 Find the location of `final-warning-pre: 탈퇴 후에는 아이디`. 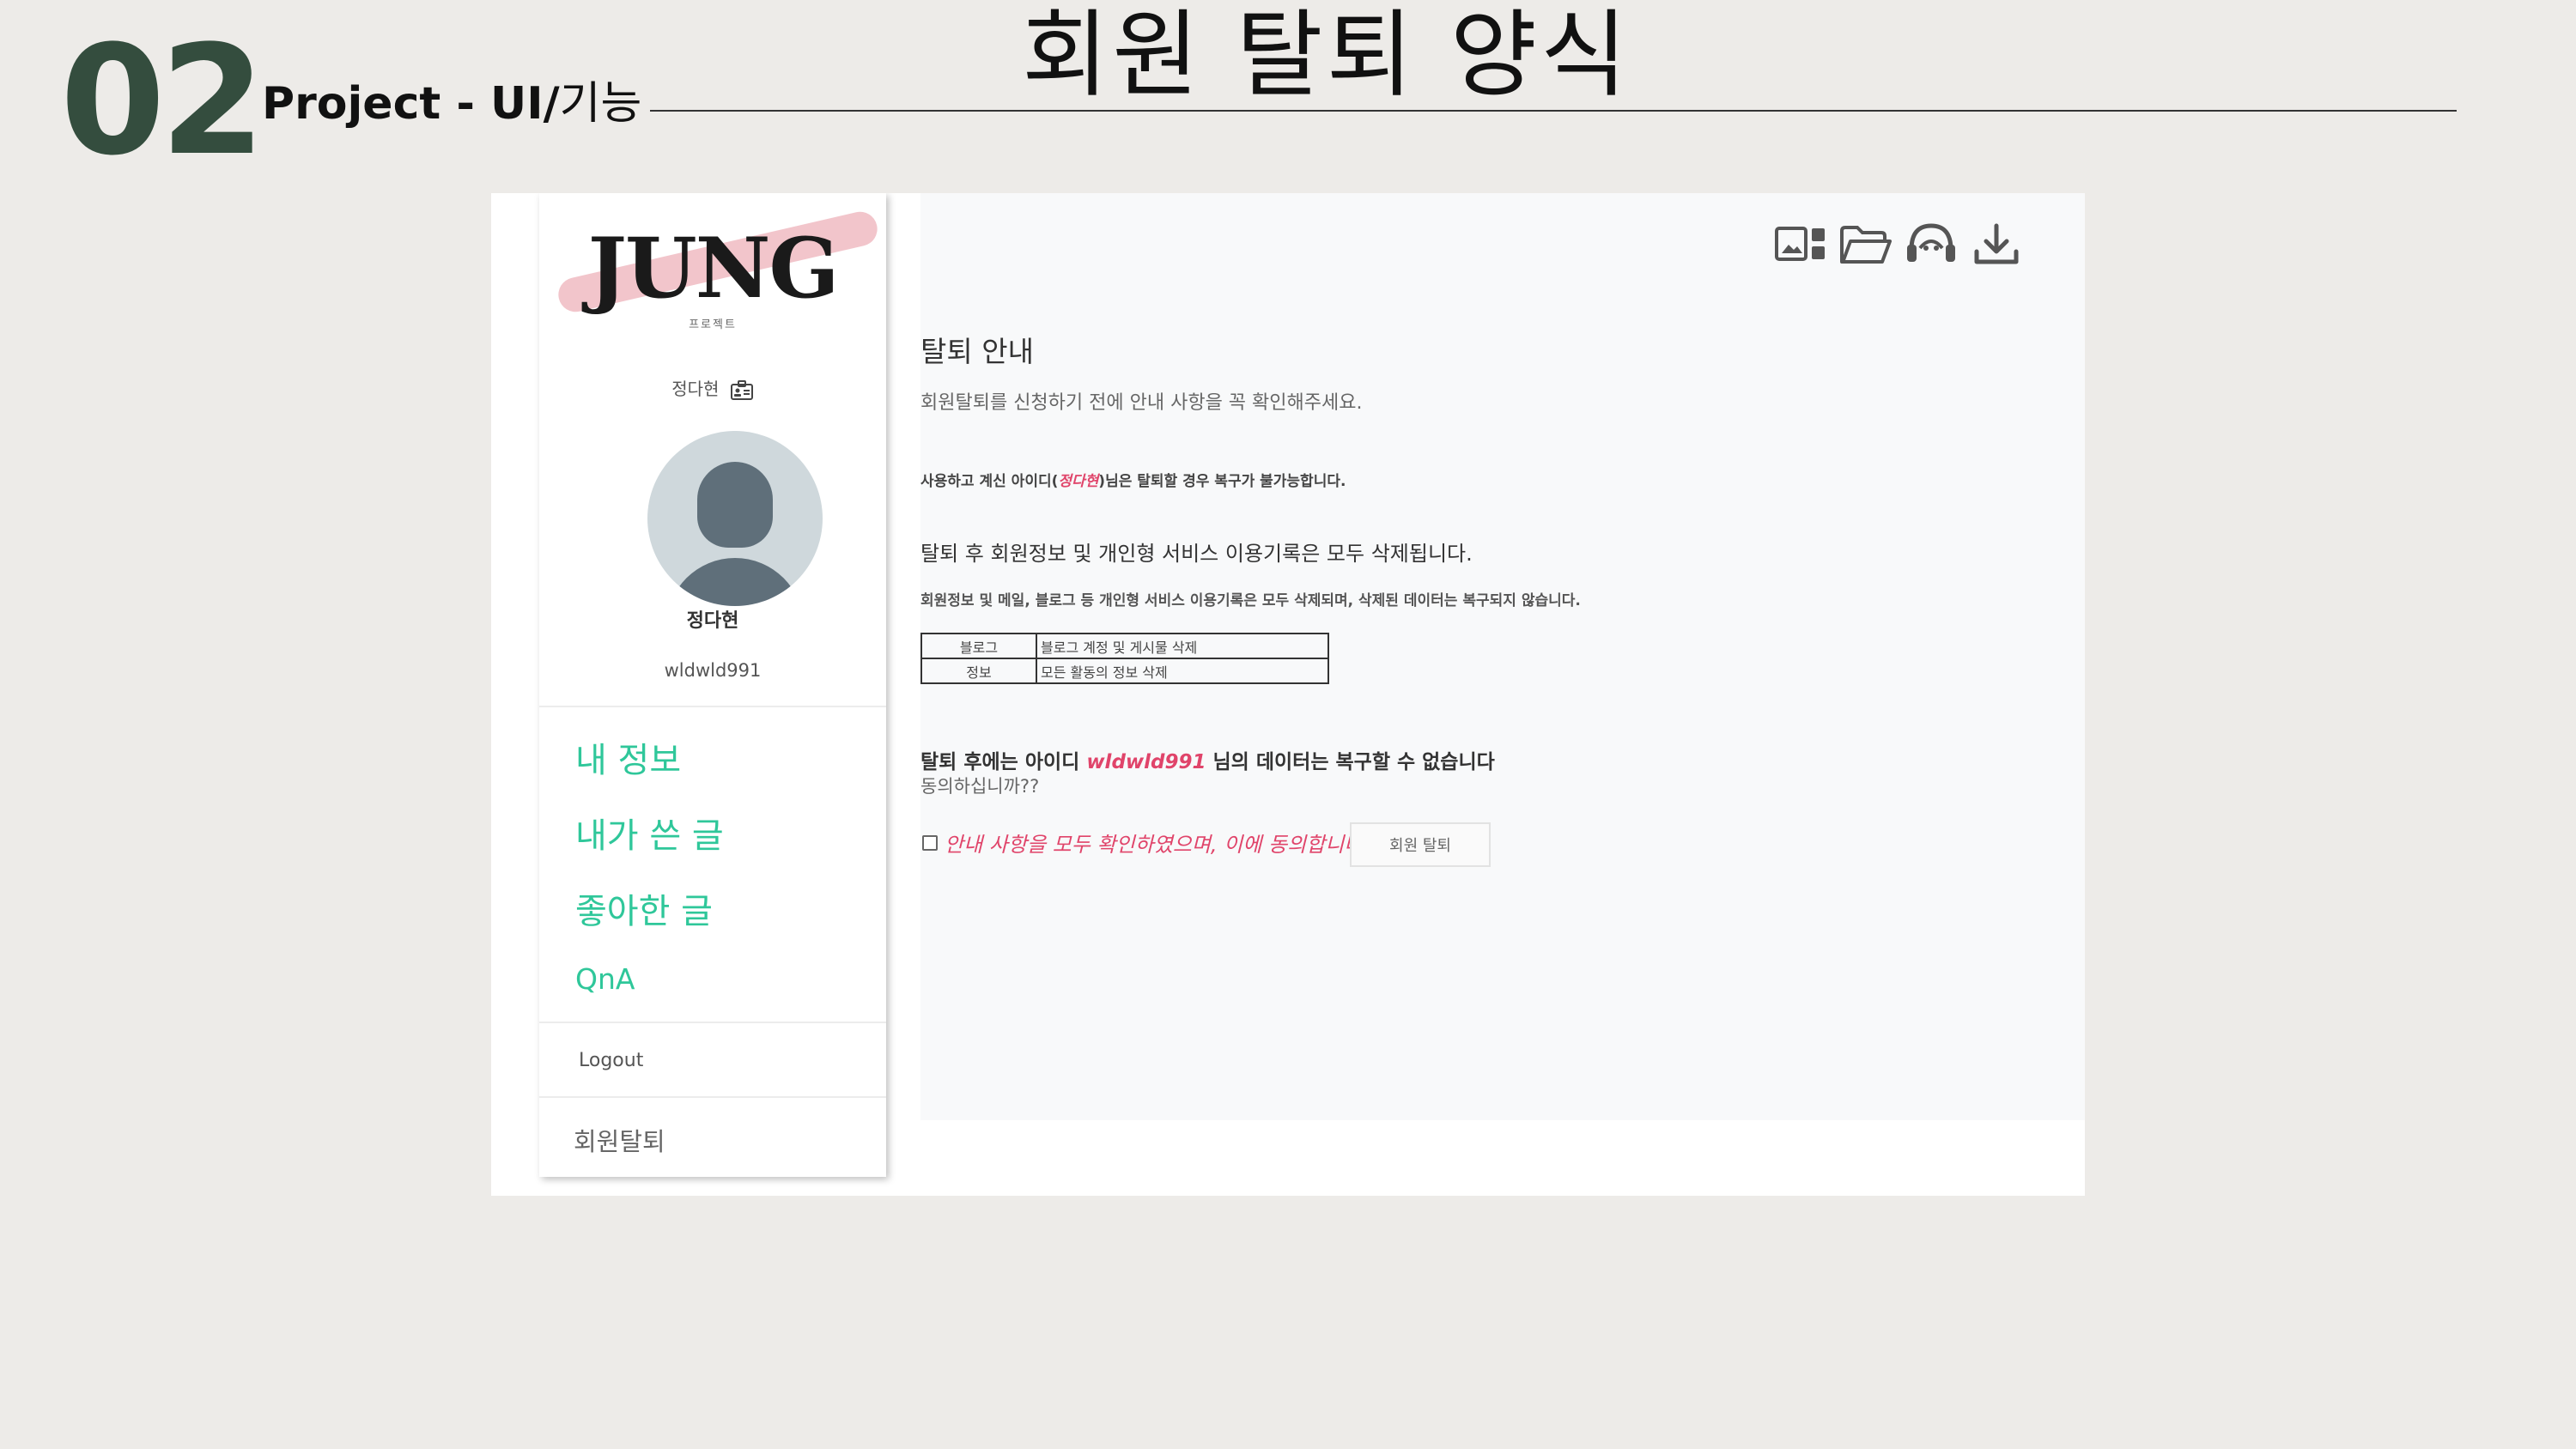

final-warning-pre: 탈퇴 후에는 아이디 is located at coordinates (1003, 762).